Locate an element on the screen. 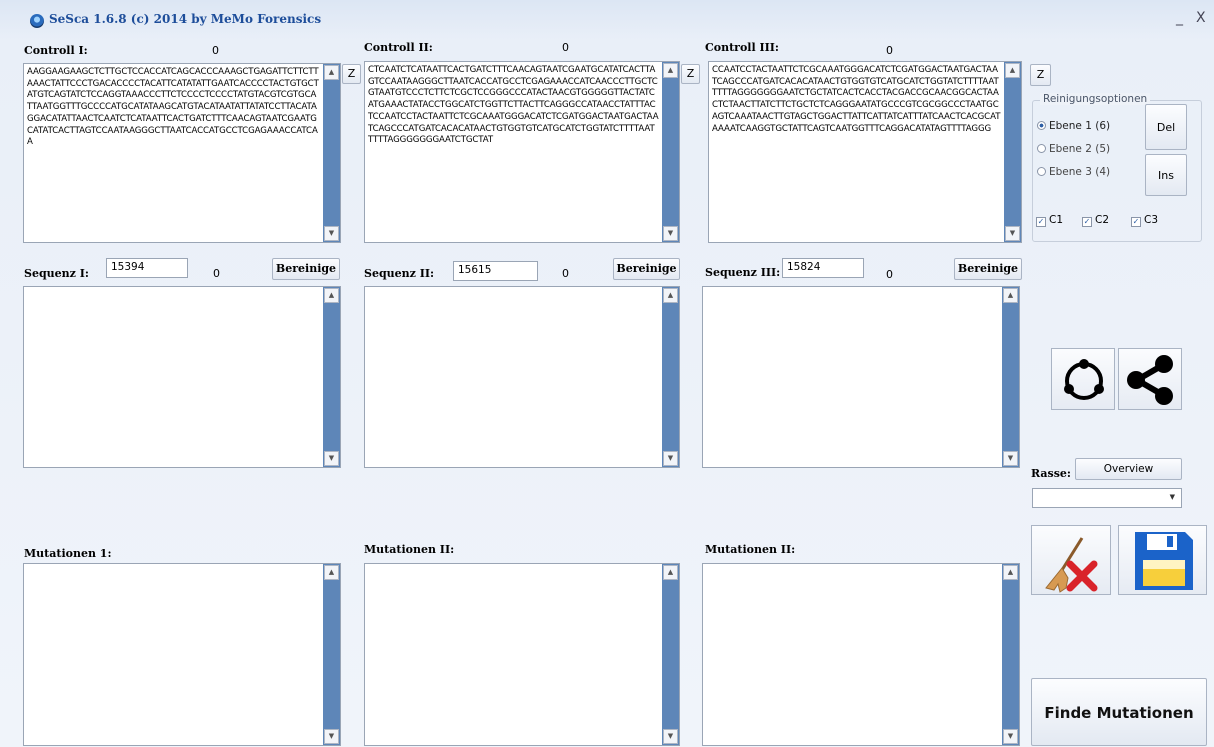  floppy-save-icon is located at coordinates (1164, 561).